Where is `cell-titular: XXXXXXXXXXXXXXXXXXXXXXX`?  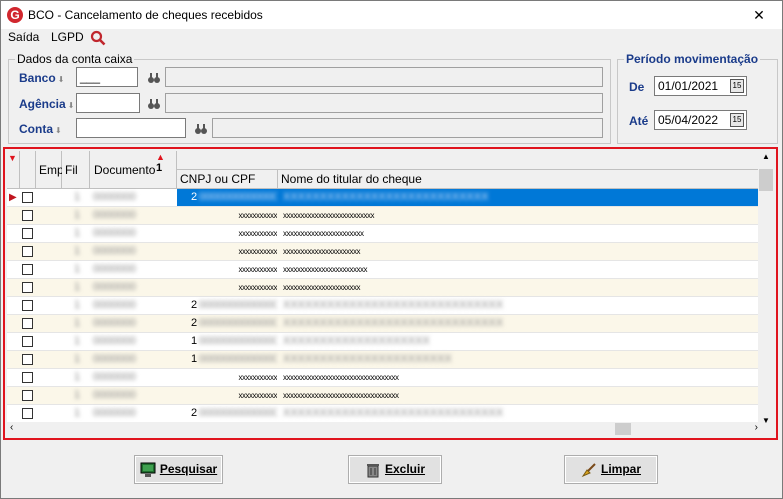
cell-titular: XXXXXXXXXXXXXXXXXXXXXXX is located at coordinates (367, 359).